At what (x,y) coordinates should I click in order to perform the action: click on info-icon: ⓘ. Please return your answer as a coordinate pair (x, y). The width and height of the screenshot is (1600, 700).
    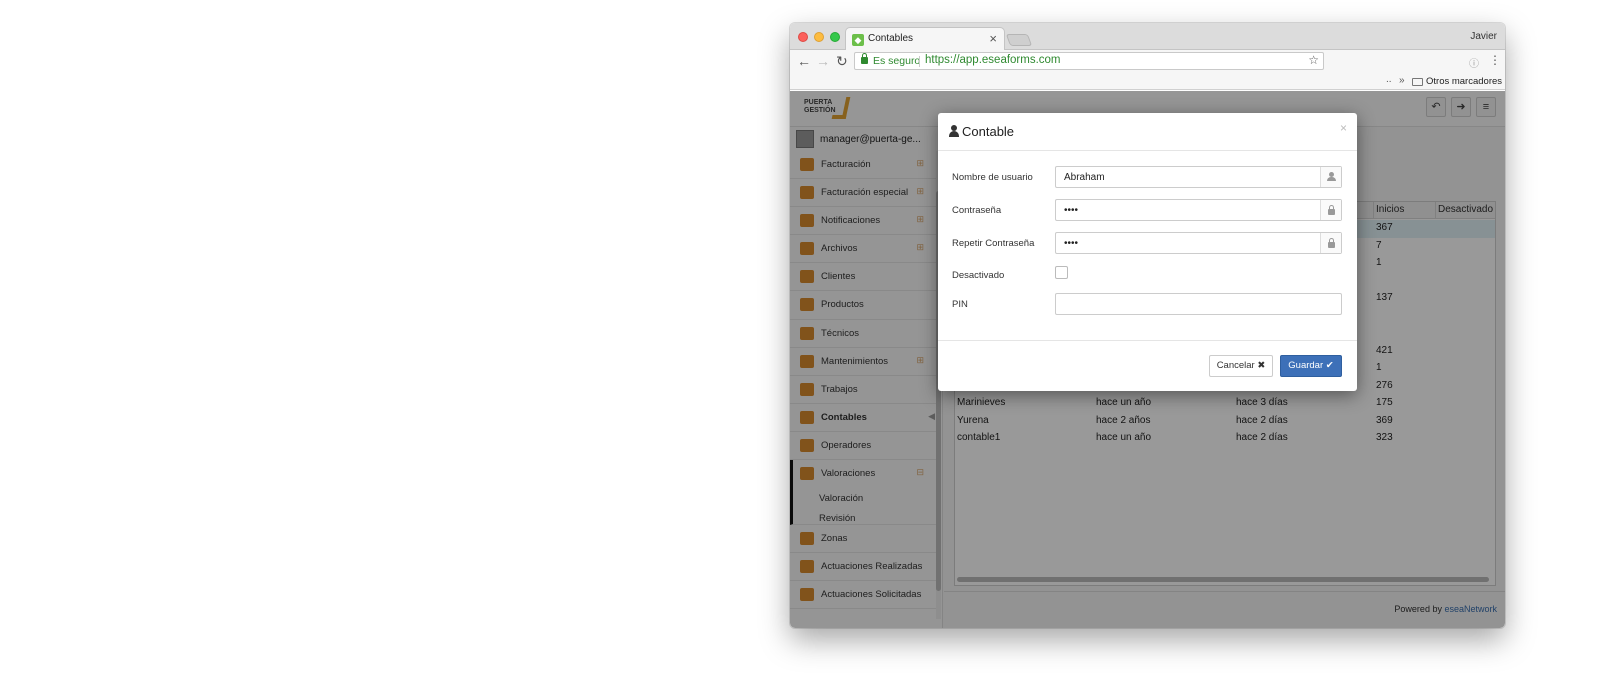
    Looking at the image, I should click on (1474, 62).